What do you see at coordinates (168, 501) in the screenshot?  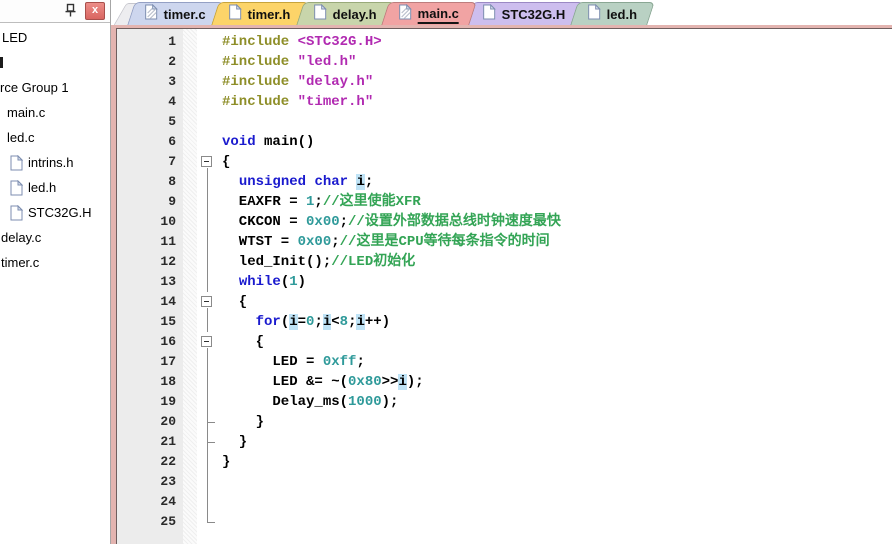 I see `line-number: 24` at bounding box center [168, 501].